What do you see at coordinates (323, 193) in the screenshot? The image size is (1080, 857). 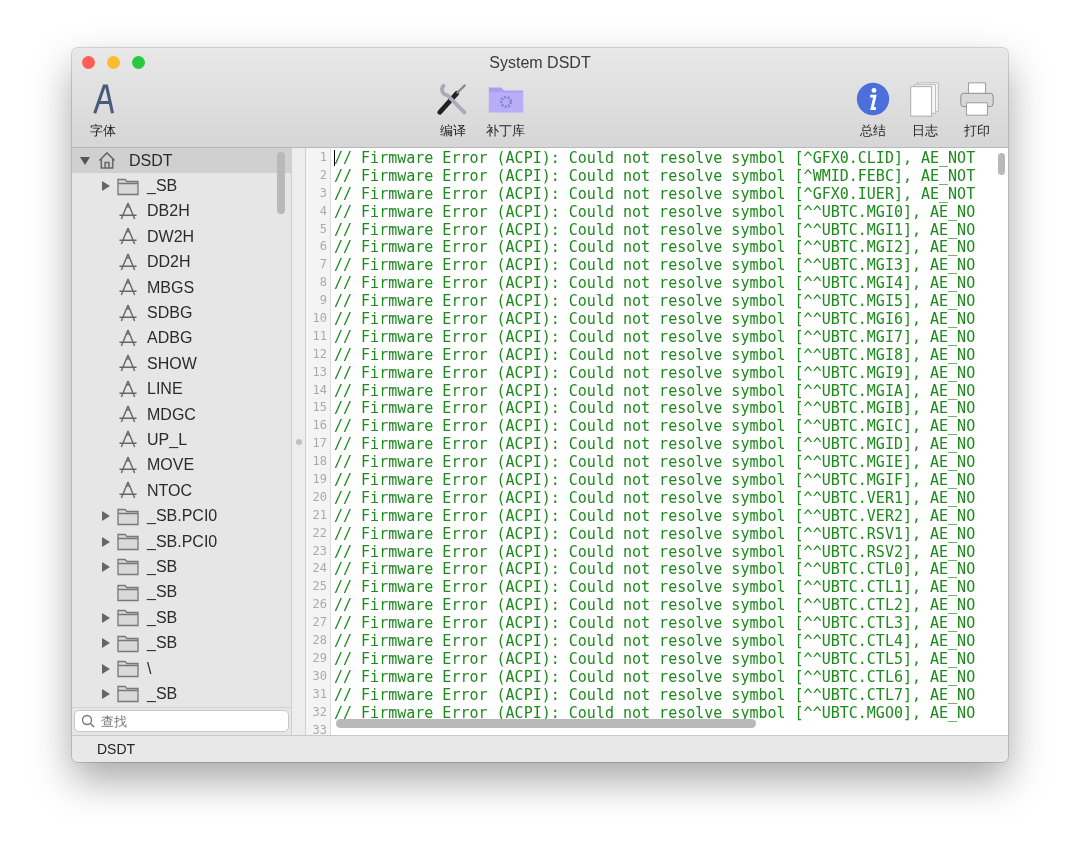 I see `line-number: 3` at bounding box center [323, 193].